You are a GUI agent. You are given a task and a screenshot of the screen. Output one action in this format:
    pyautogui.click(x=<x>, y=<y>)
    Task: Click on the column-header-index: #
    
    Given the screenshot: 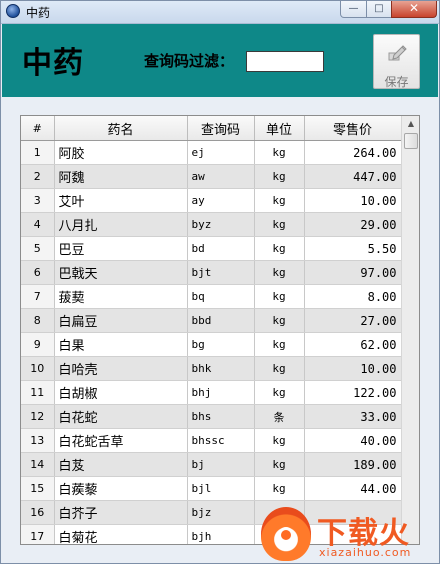 What is the action you would take?
    pyautogui.click(x=38, y=128)
    